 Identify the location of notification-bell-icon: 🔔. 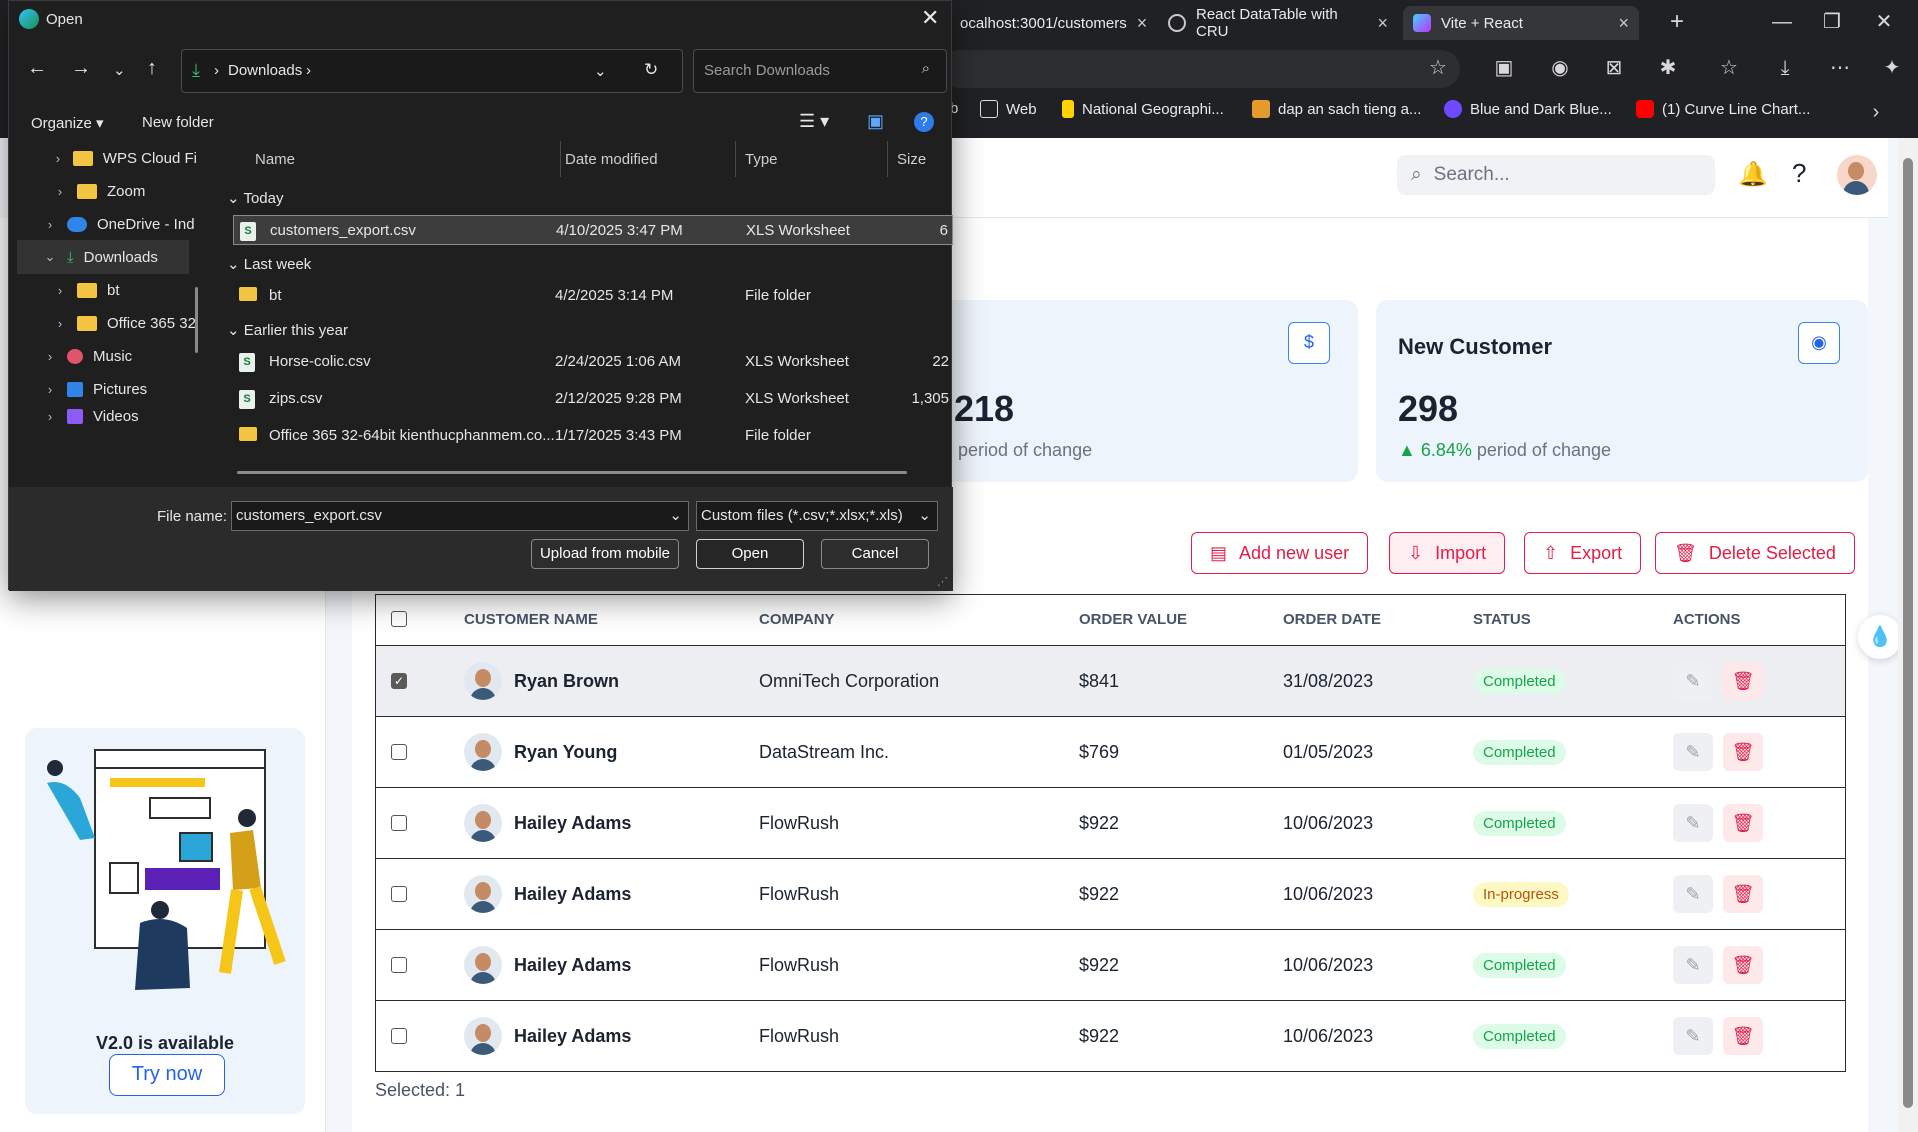
(1753, 174).